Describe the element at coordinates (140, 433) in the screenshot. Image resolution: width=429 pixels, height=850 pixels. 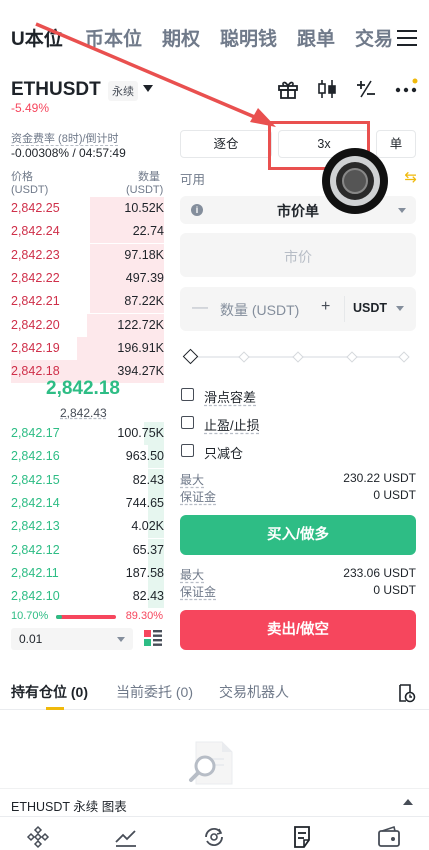
I see `row-qty: 100.75K` at that location.